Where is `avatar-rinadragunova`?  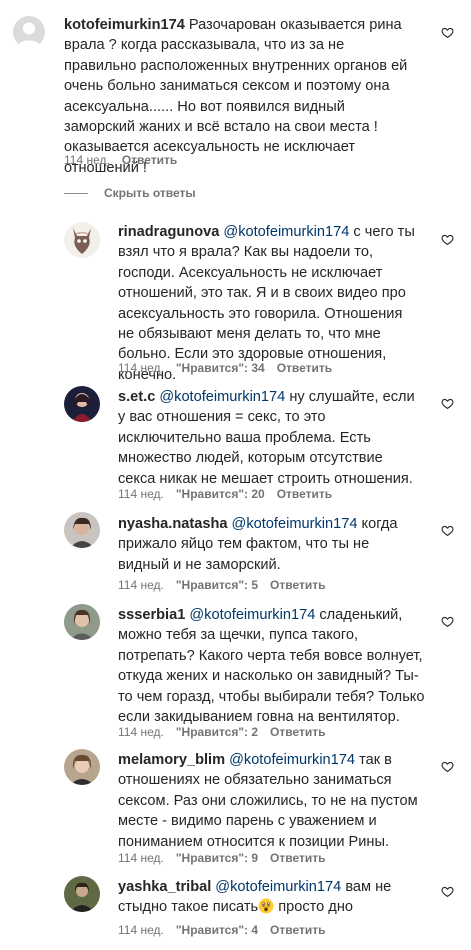 avatar-rinadragunova is located at coordinates (82, 240).